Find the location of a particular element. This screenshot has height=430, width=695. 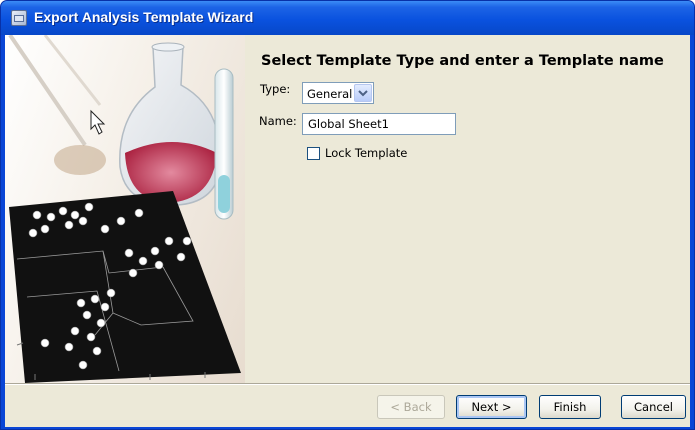

button-bar-separator is located at coordinates (347, 384).